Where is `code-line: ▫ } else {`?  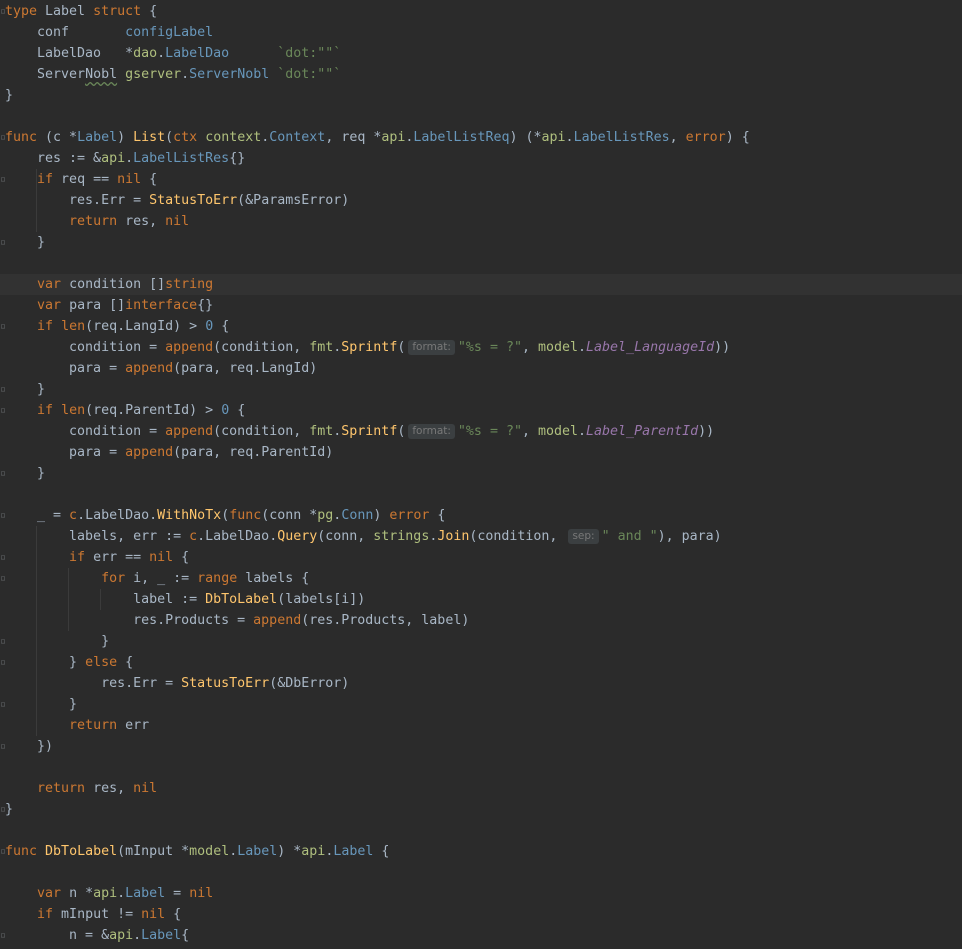
code-line: ▫ } else { is located at coordinates (481, 662).